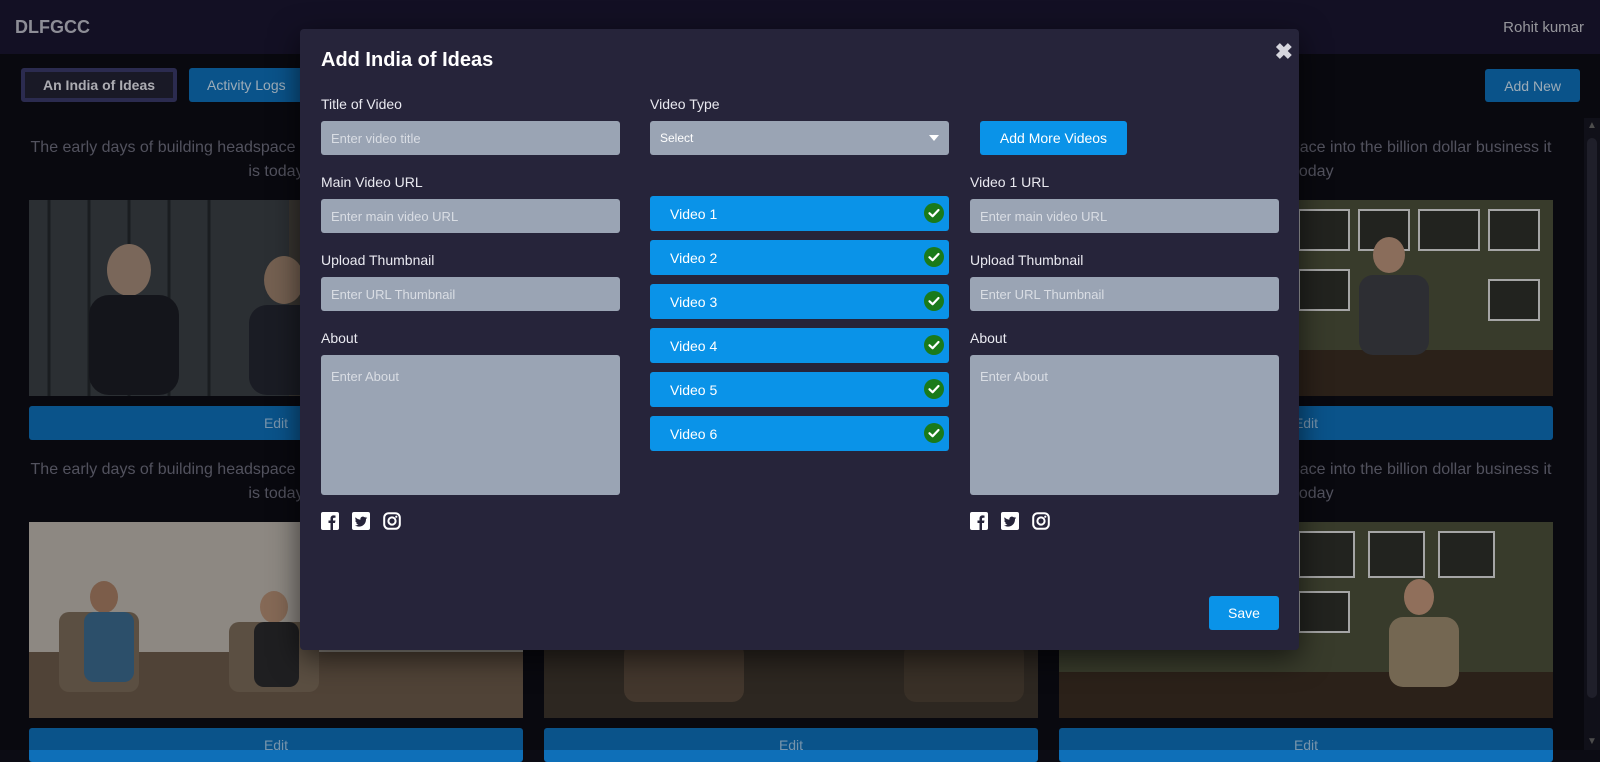 The height and width of the screenshot is (762, 1600). What do you see at coordinates (694, 345) in the screenshot?
I see `video-item-label: Video 4` at bounding box center [694, 345].